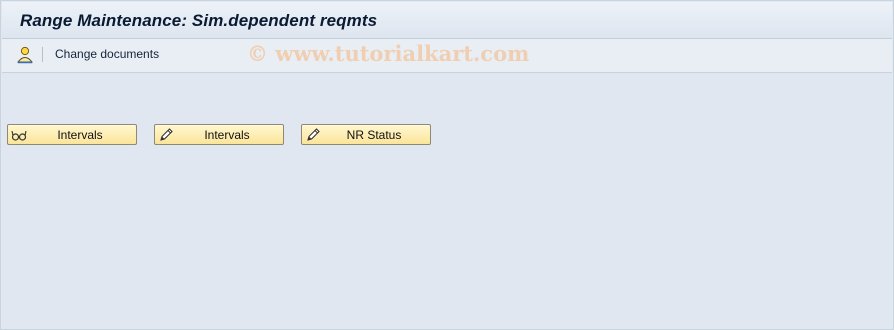 This screenshot has height=330, width=894. I want to click on change-intervals-label: Intervals, so click(227, 135).